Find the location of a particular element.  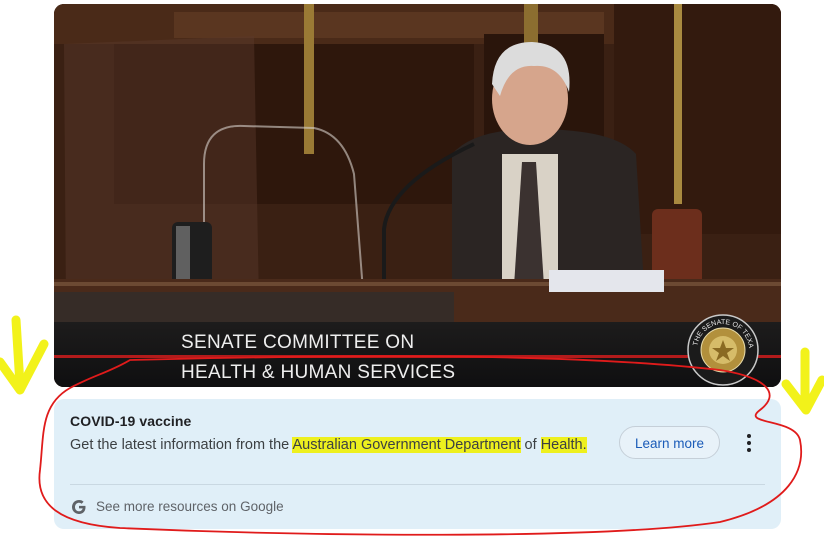

caption-divider is located at coordinates (417, 356).